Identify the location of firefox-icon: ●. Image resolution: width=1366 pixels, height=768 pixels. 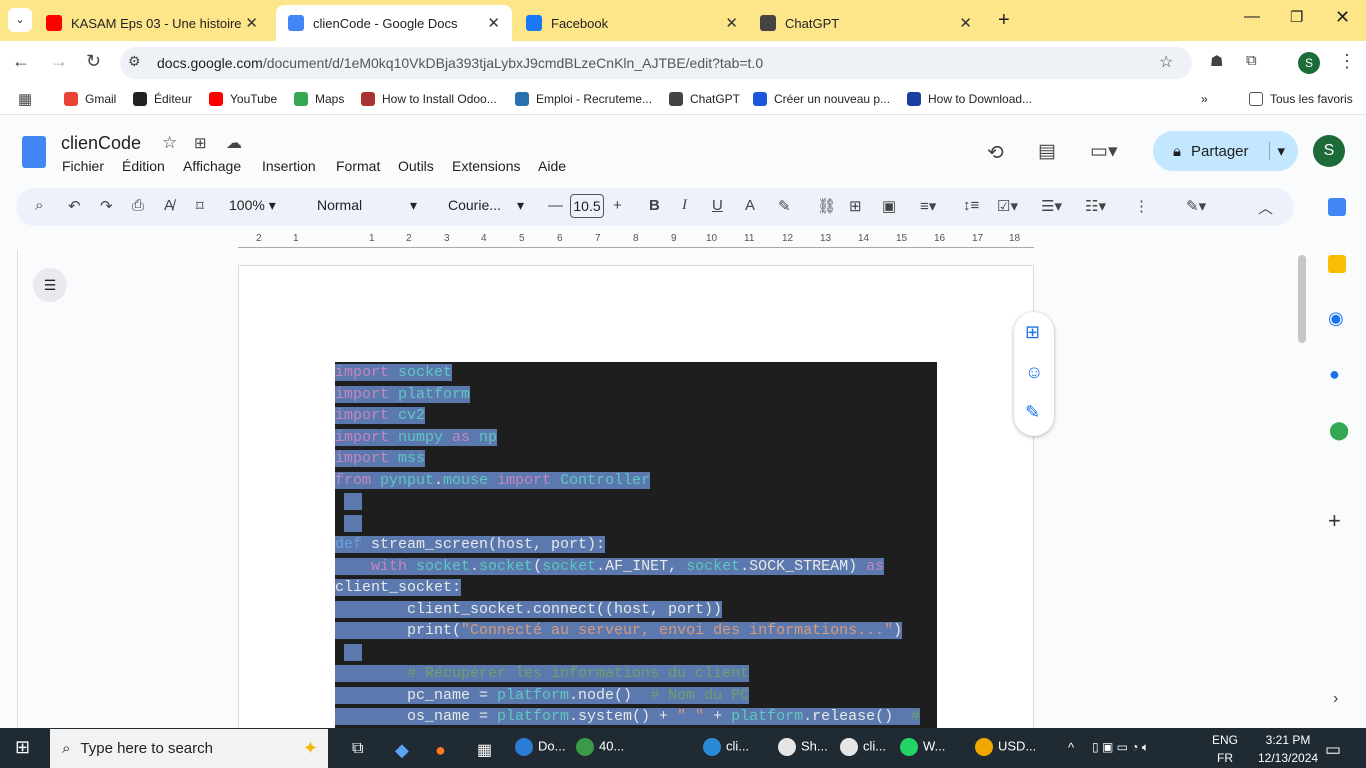
(440, 750).